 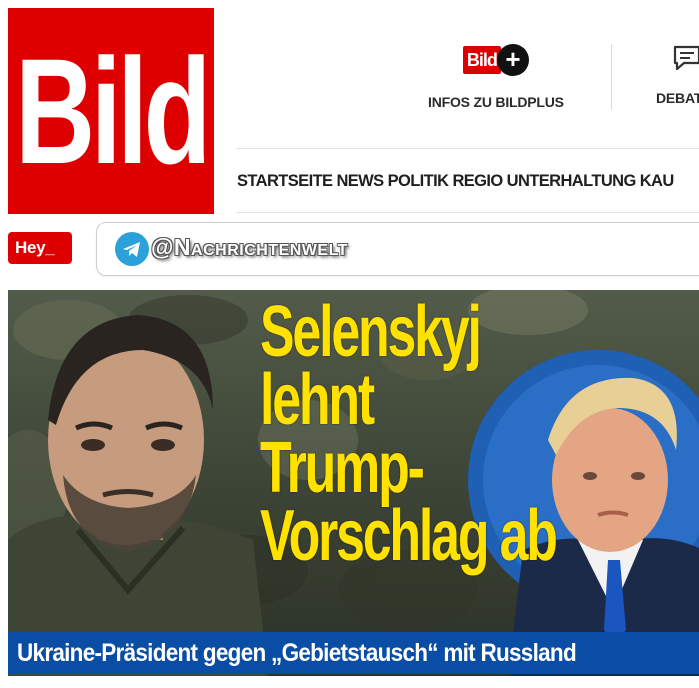 What do you see at coordinates (677, 75) in the screenshot?
I see `debatte-link: DEBAT` at bounding box center [677, 75].